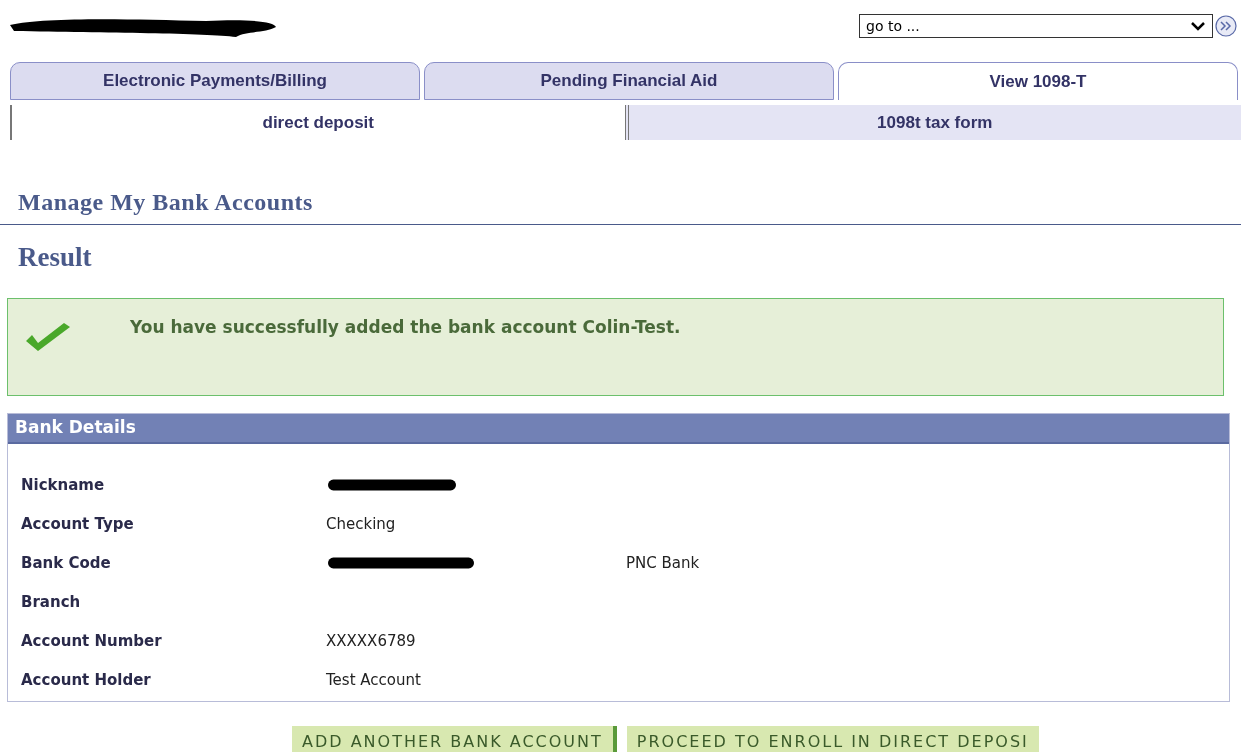 This screenshot has height=752, width=1241. What do you see at coordinates (1198, 26) in the screenshot?
I see `chevron-down-icon` at bounding box center [1198, 26].